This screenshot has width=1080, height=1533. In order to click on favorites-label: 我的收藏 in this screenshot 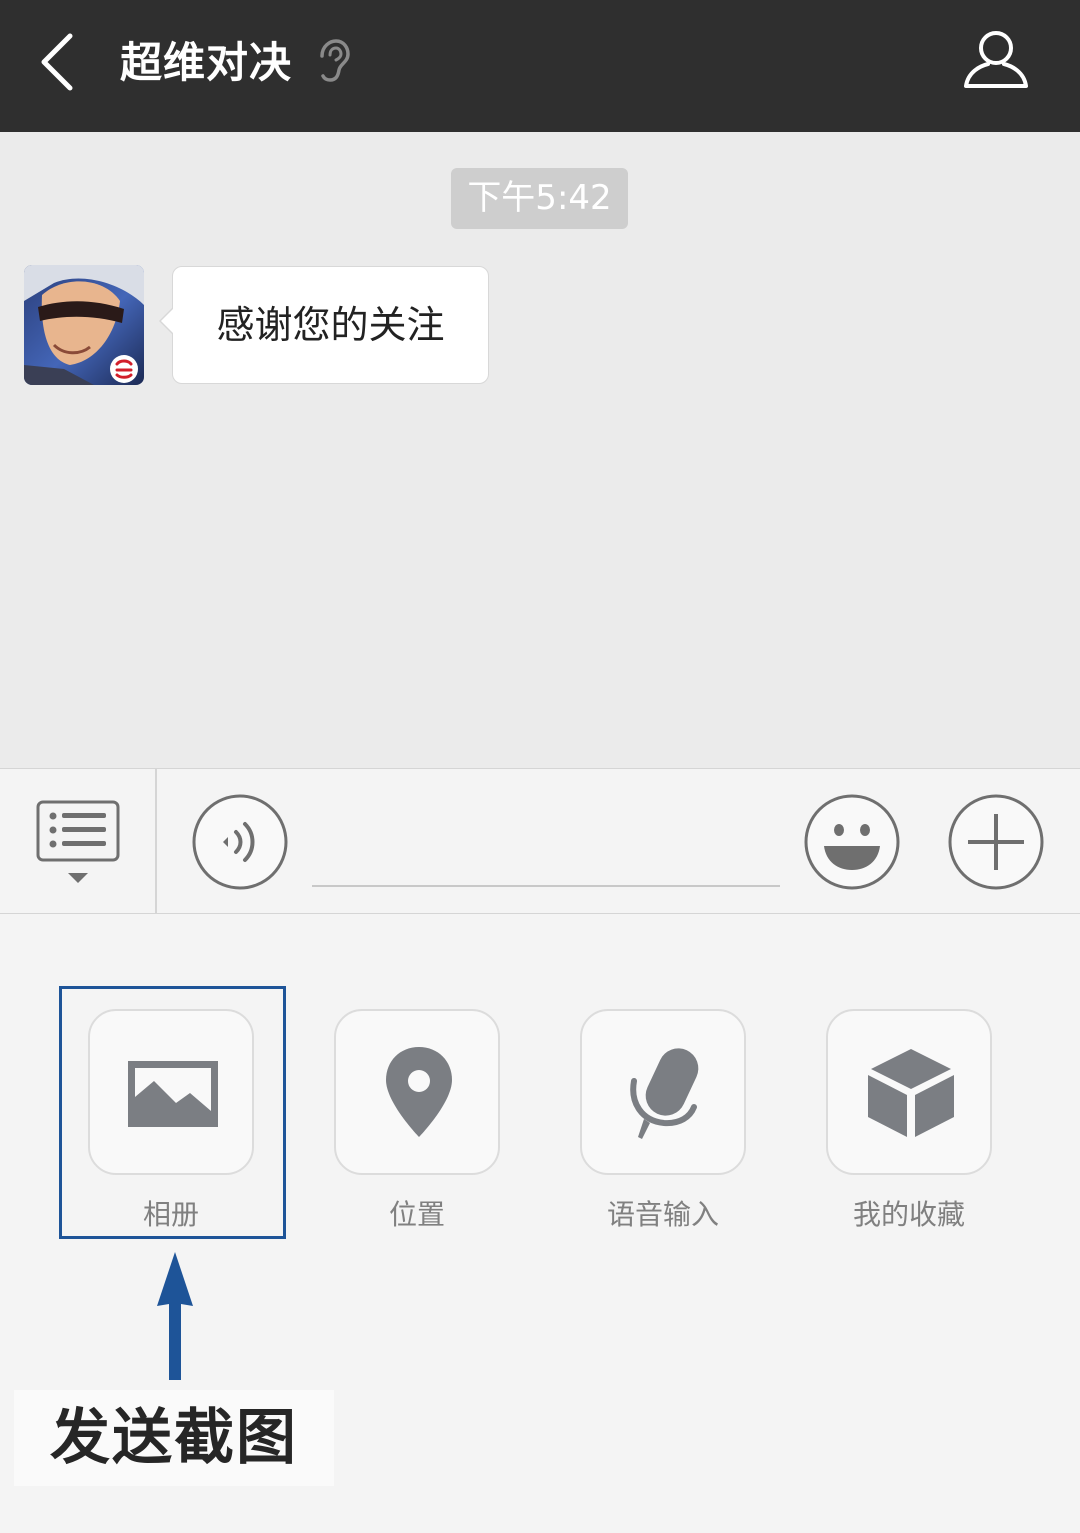, I will do `click(908, 1214)`.